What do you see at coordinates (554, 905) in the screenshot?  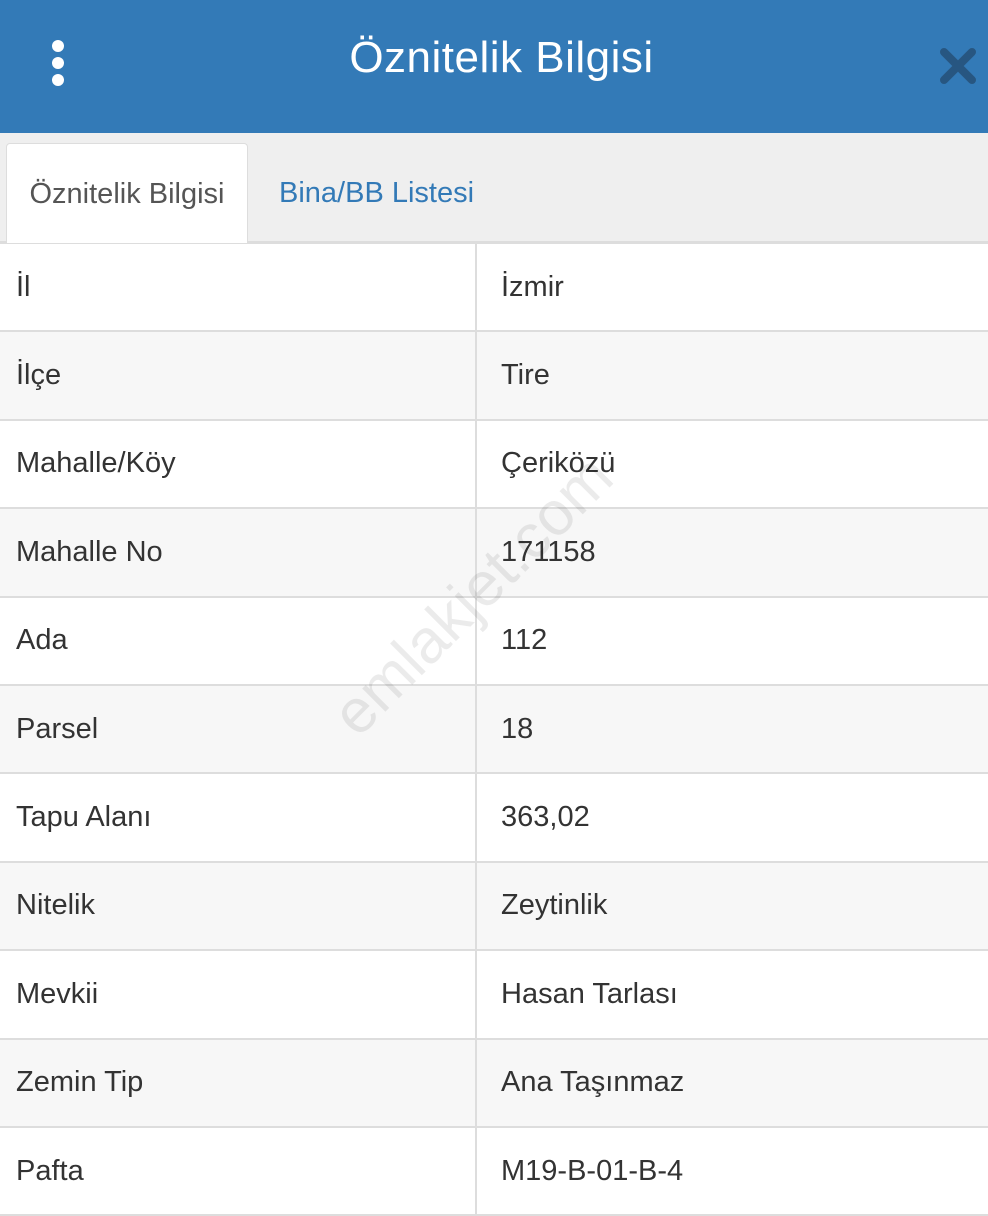 I see `row-value: Zeytinlik` at bounding box center [554, 905].